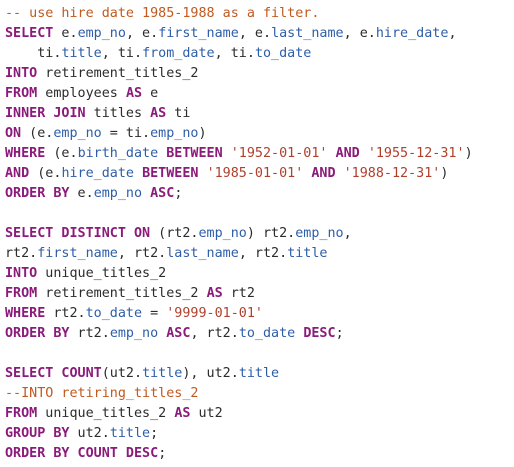  What do you see at coordinates (234, 53) in the screenshot?
I see `code-token-txt: , ti.` at bounding box center [234, 53].